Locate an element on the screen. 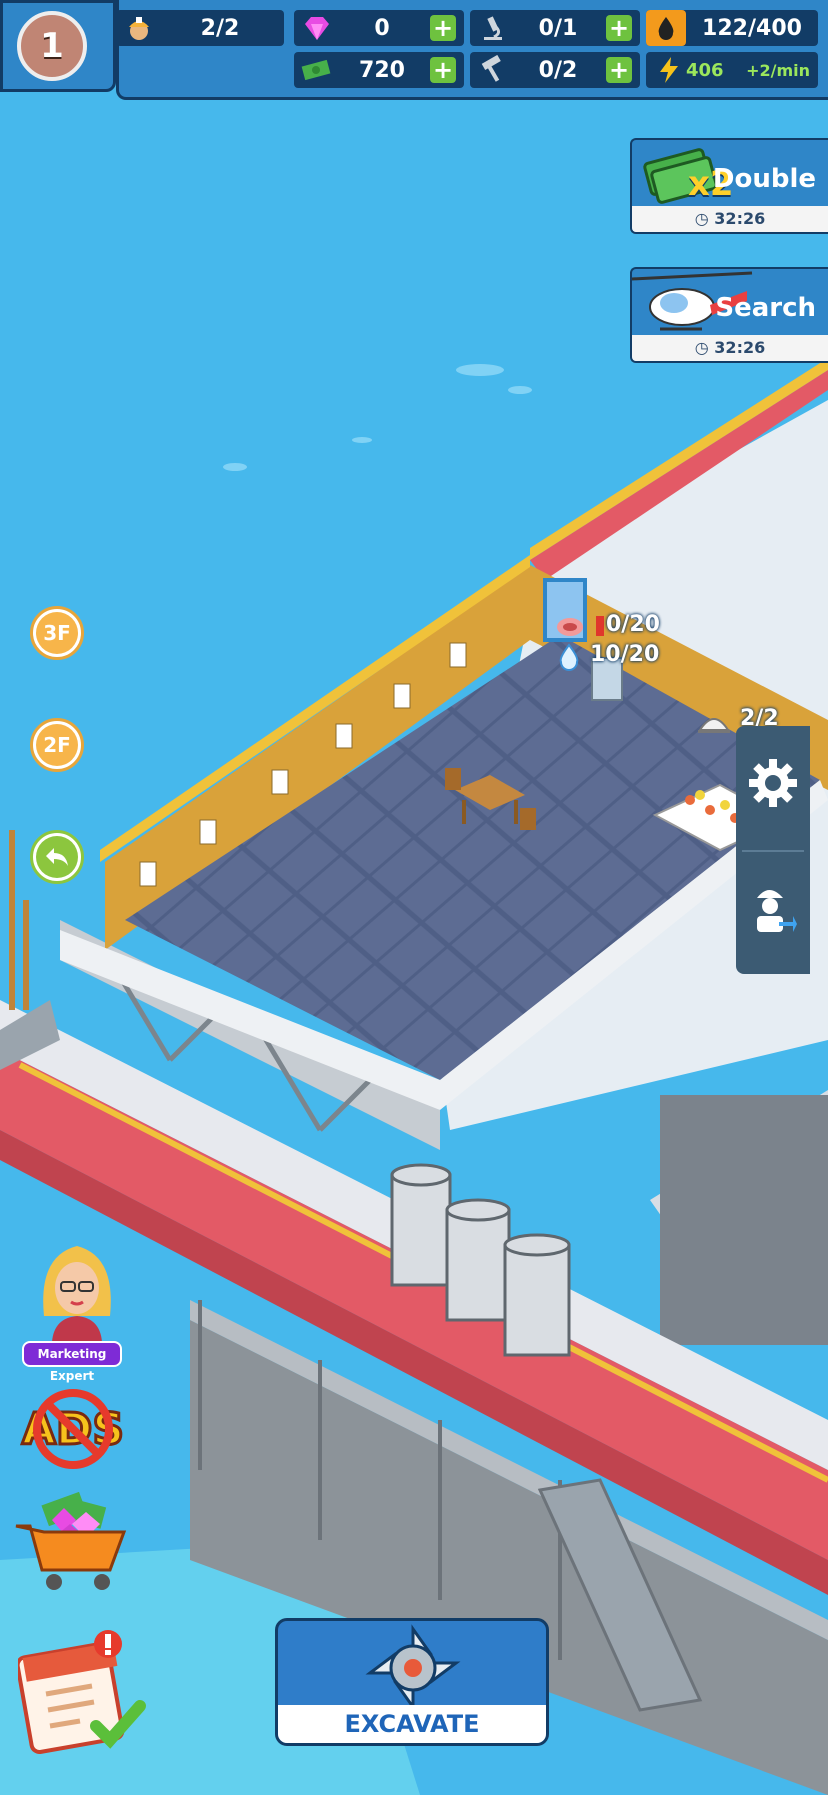  floor-3f-button: 3F is located at coordinates (57, 633).